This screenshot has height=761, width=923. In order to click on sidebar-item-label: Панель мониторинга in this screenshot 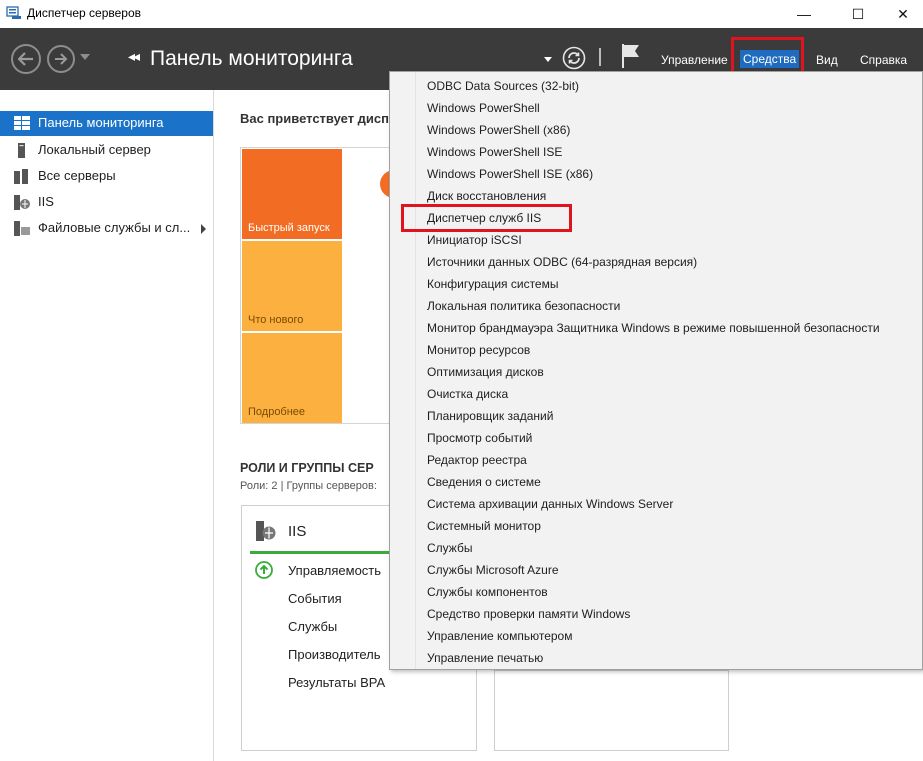, I will do `click(101, 122)`.